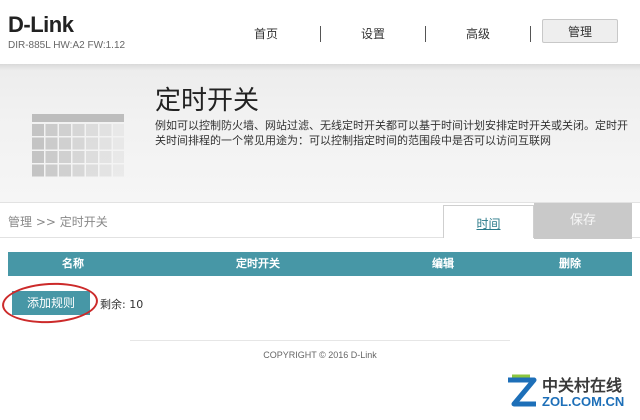 The width and height of the screenshot is (640, 420). Describe the element at coordinates (320, 355) in the screenshot. I see `copyright-text: COPYRIGHT © 2016 D-Link` at that location.